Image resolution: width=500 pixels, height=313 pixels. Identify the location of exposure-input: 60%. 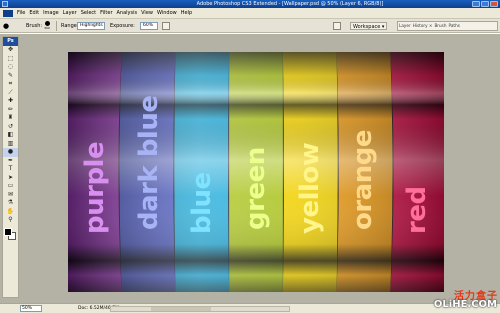
(149, 26).